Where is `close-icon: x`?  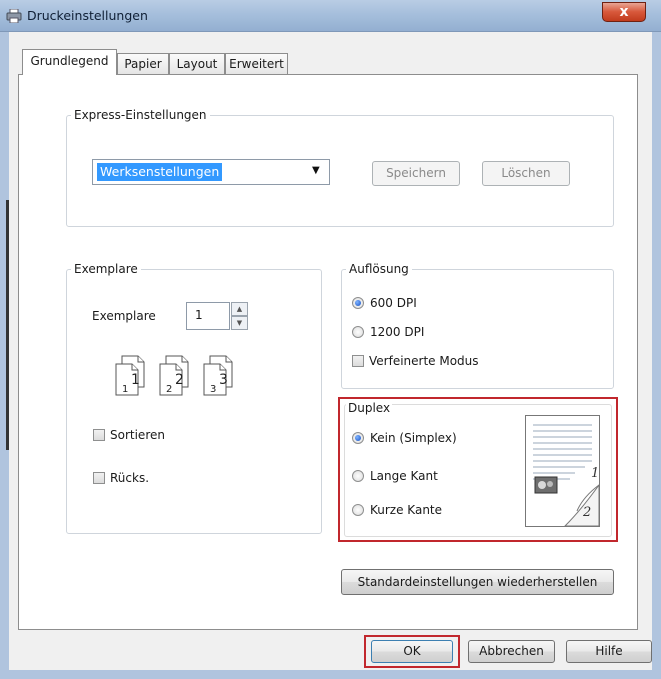 close-icon: x is located at coordinates (624, 12).